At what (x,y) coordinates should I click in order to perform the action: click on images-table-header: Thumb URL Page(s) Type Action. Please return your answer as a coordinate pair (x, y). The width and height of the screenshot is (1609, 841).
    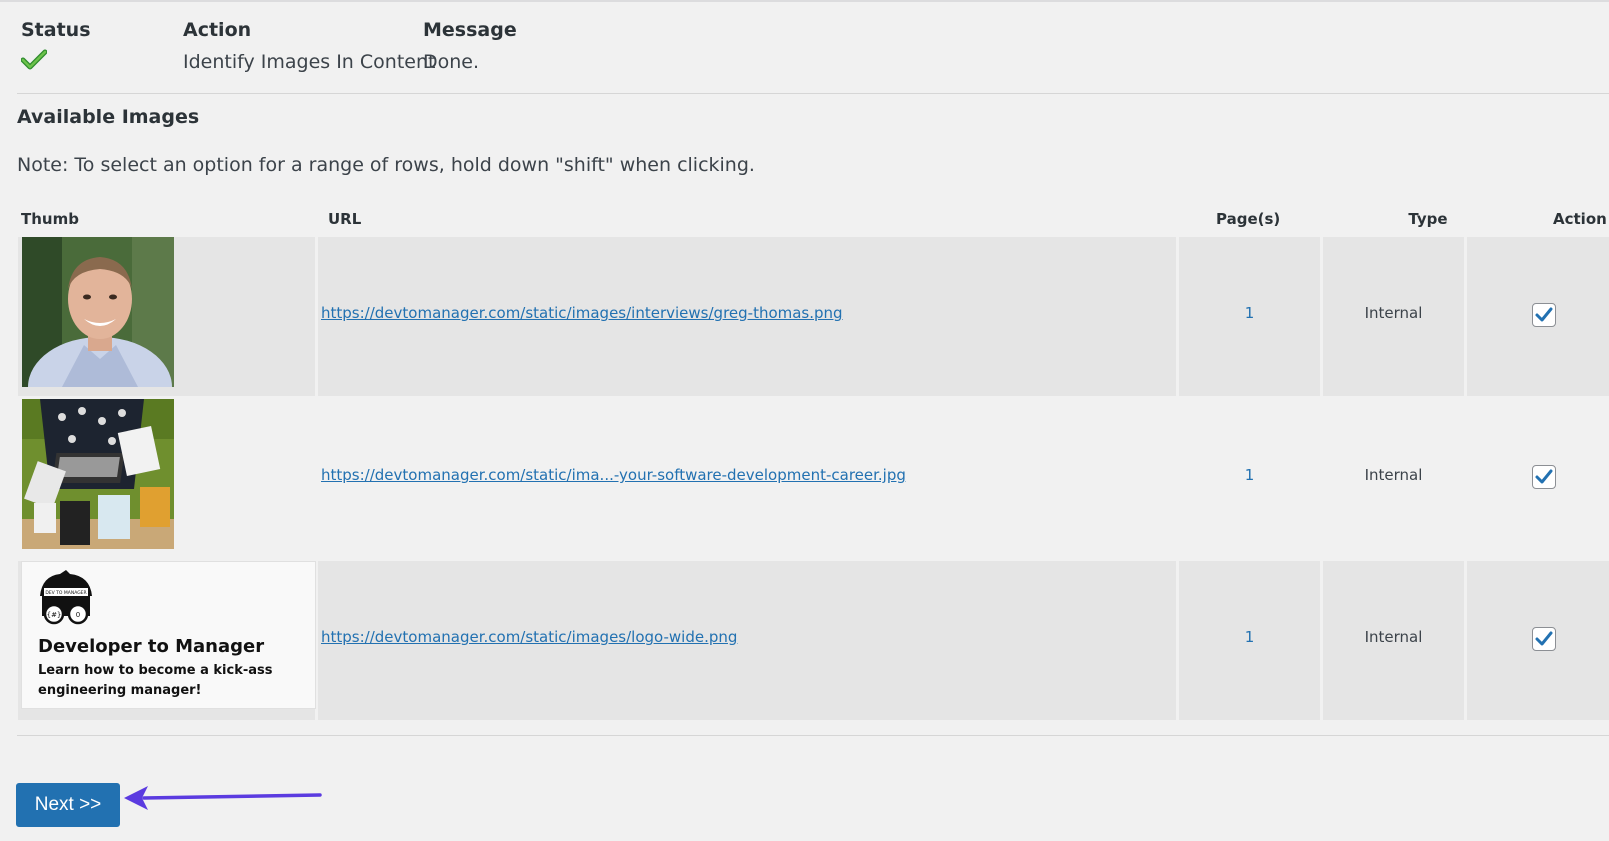
    Looking at the image, I should click on (813, 219).